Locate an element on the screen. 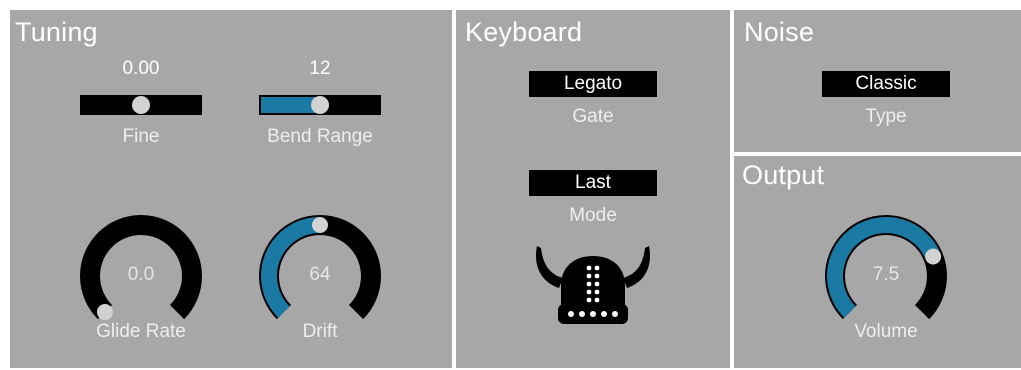 The image size is (1021, 370). noise-type-select: Classic is located at coordinates (886, 84).